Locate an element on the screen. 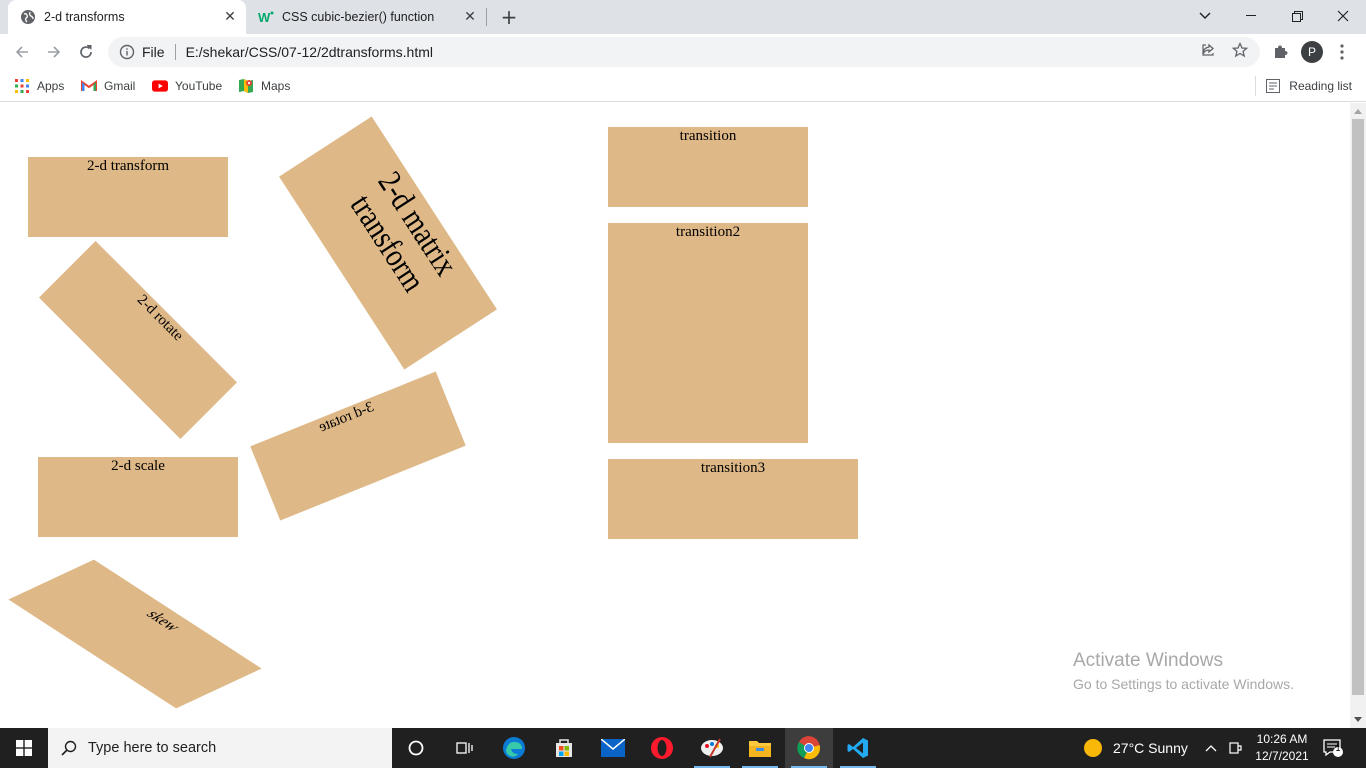  share-icon is located at coordinates (1208, 50).